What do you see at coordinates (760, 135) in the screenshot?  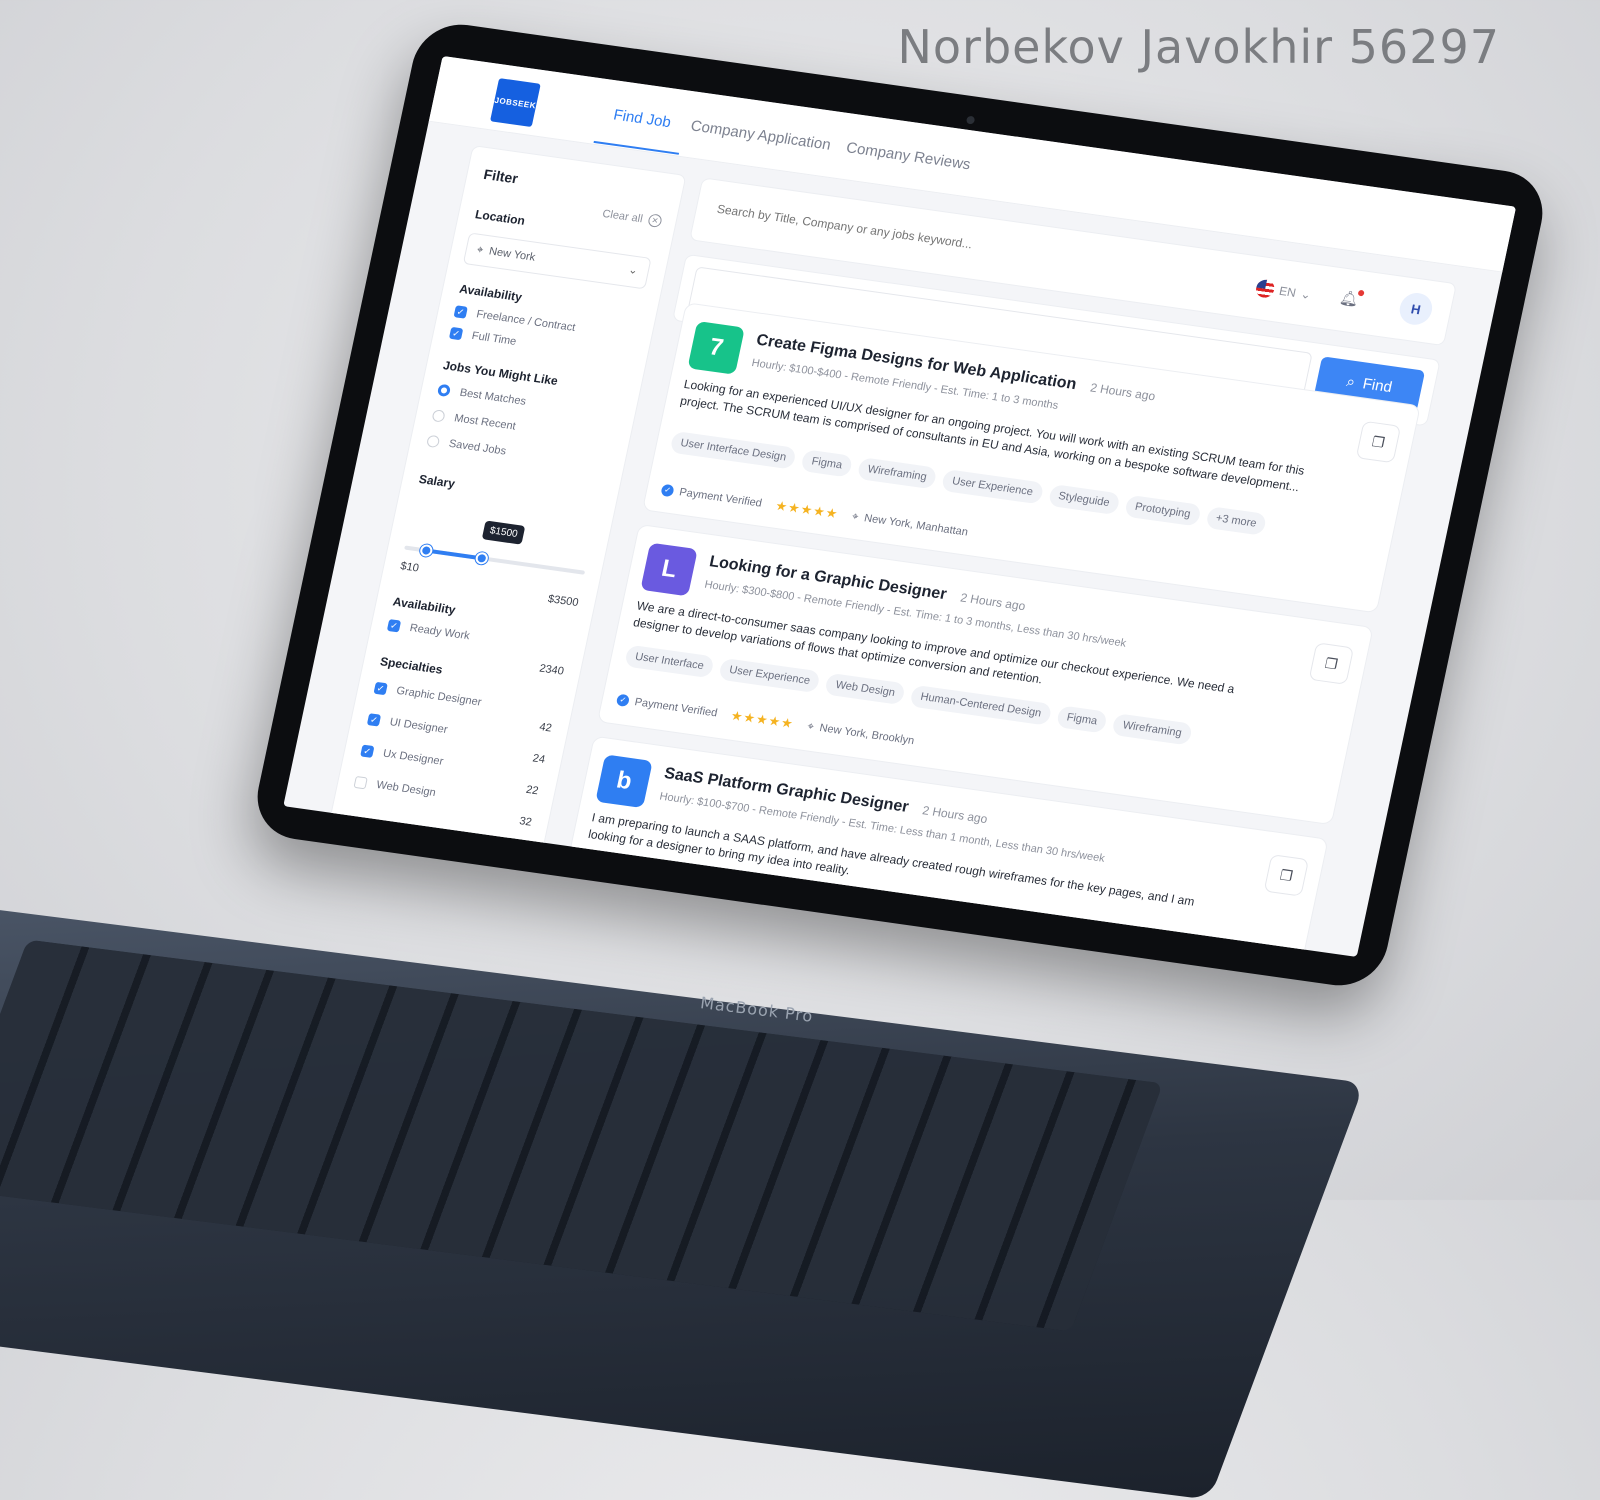 I see `tab-company-application: Company Application` at bounding box center [760, 135].